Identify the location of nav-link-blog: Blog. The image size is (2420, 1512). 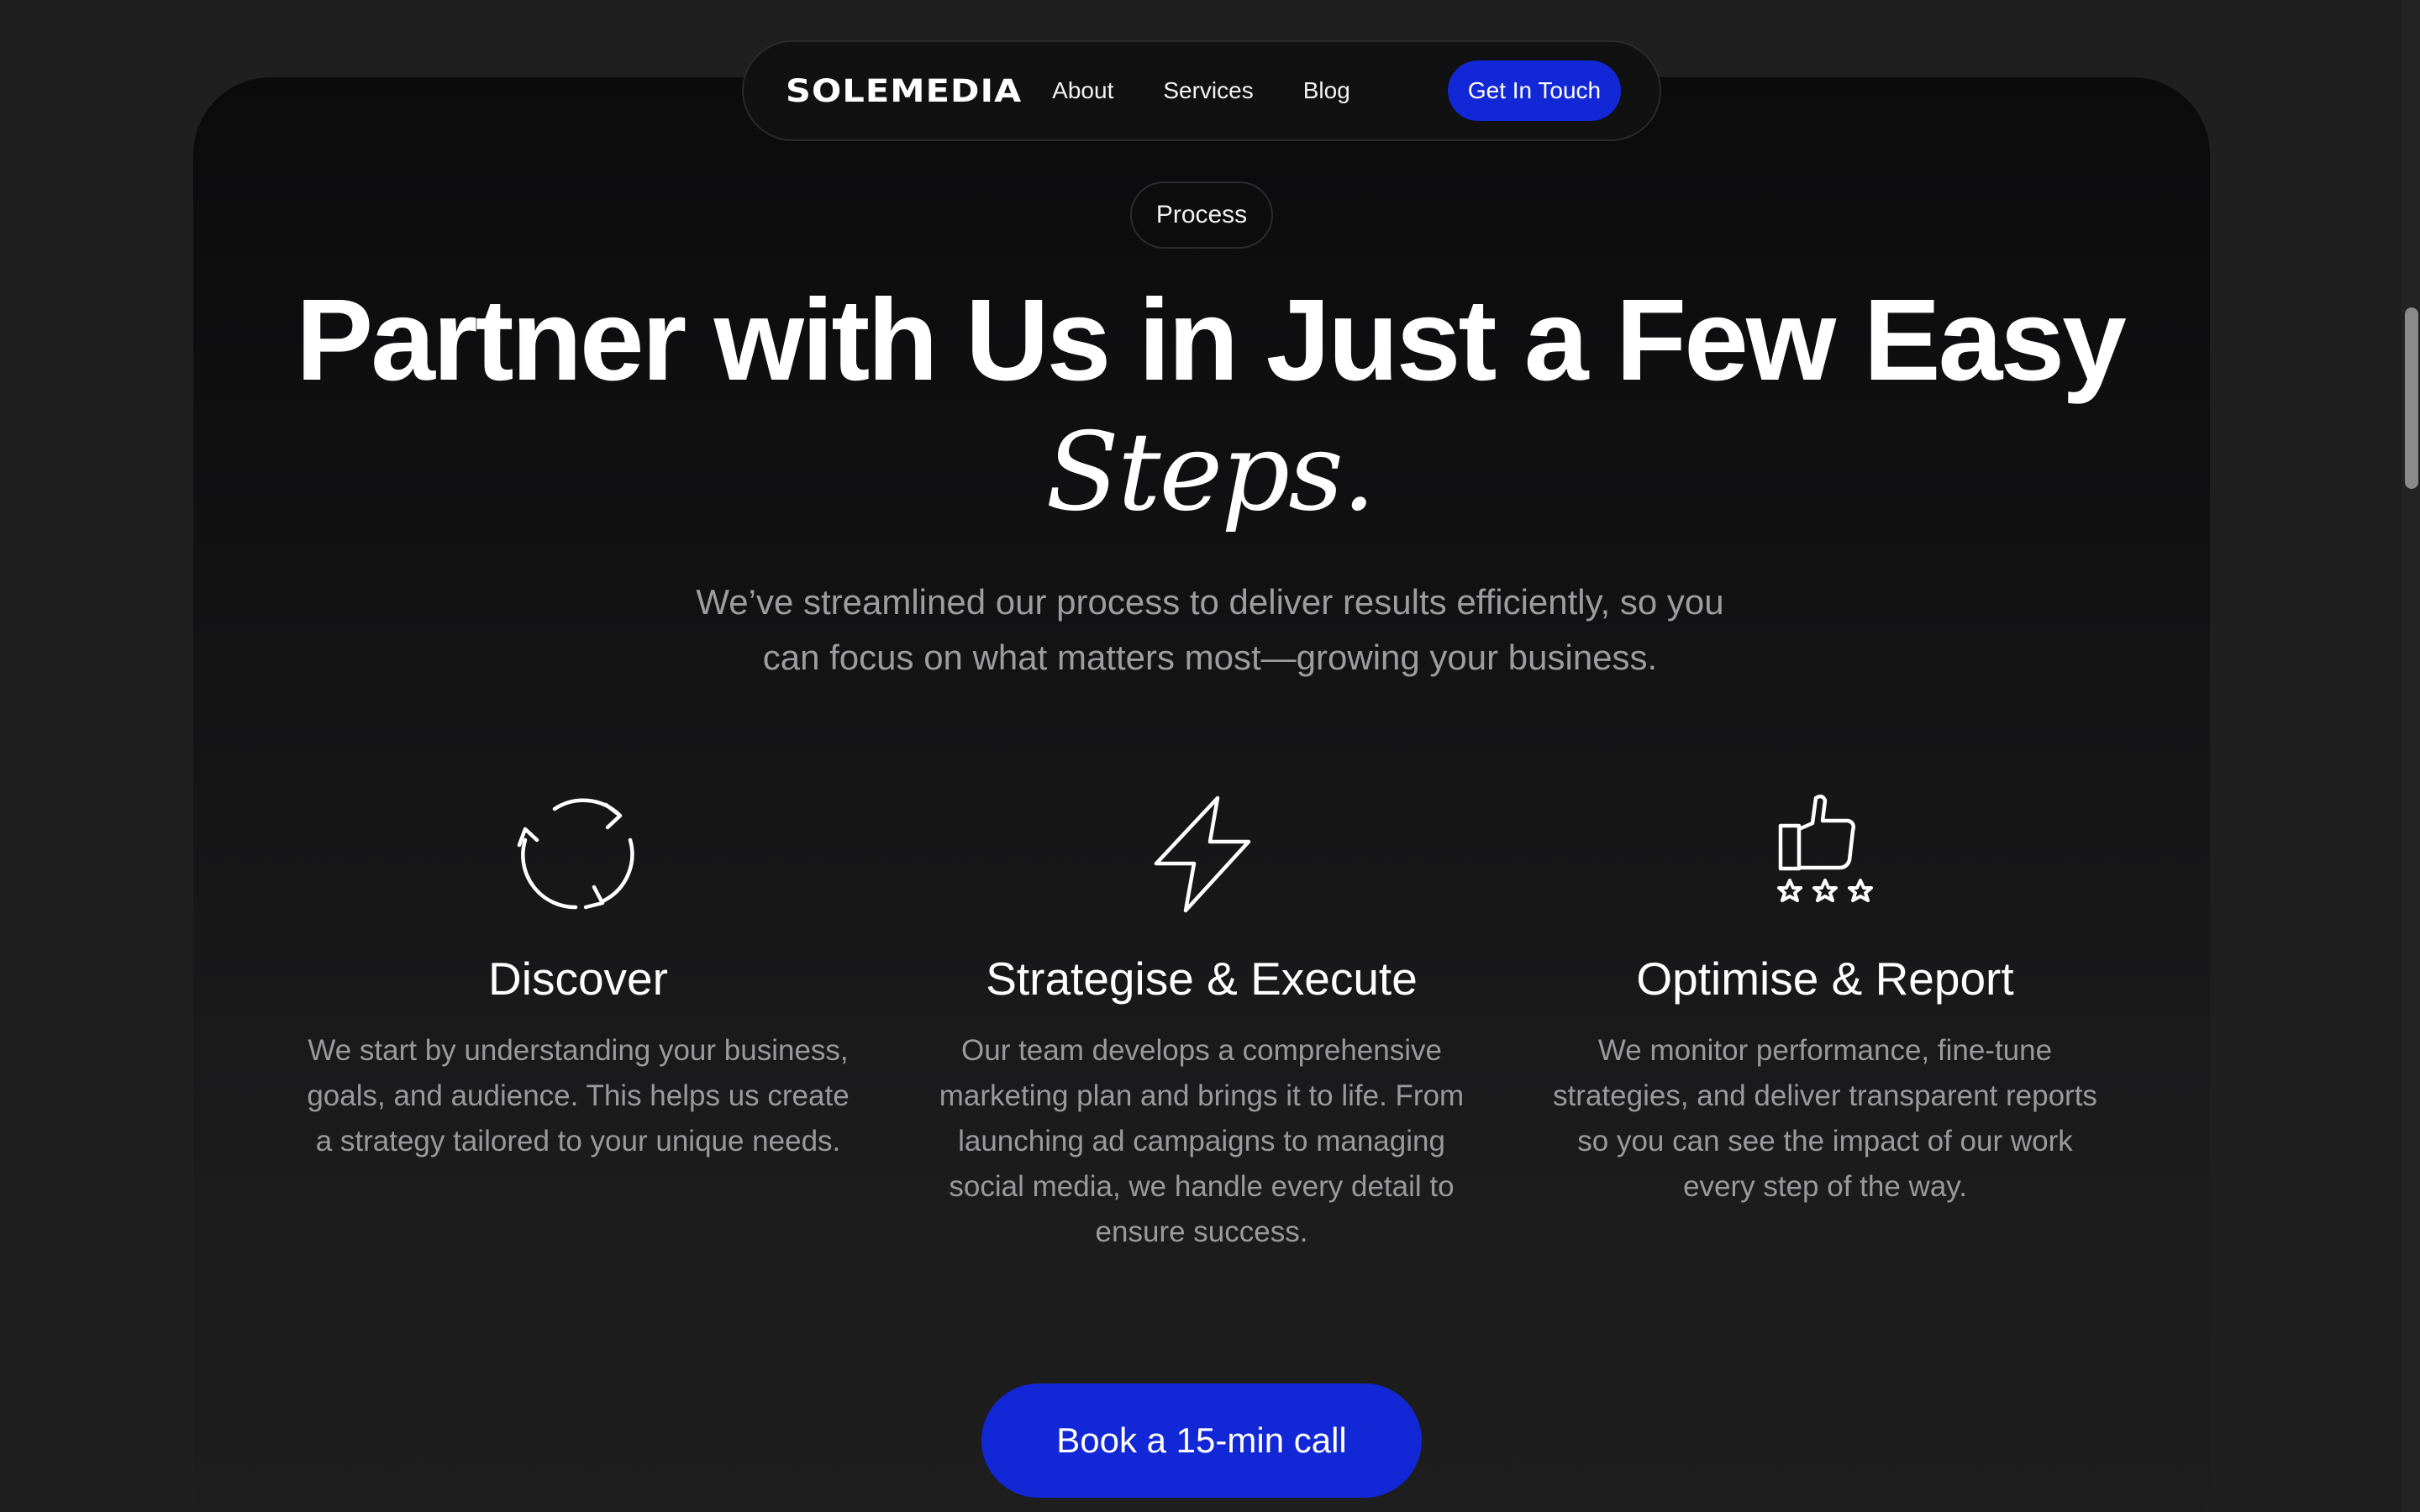
(1326, 90).